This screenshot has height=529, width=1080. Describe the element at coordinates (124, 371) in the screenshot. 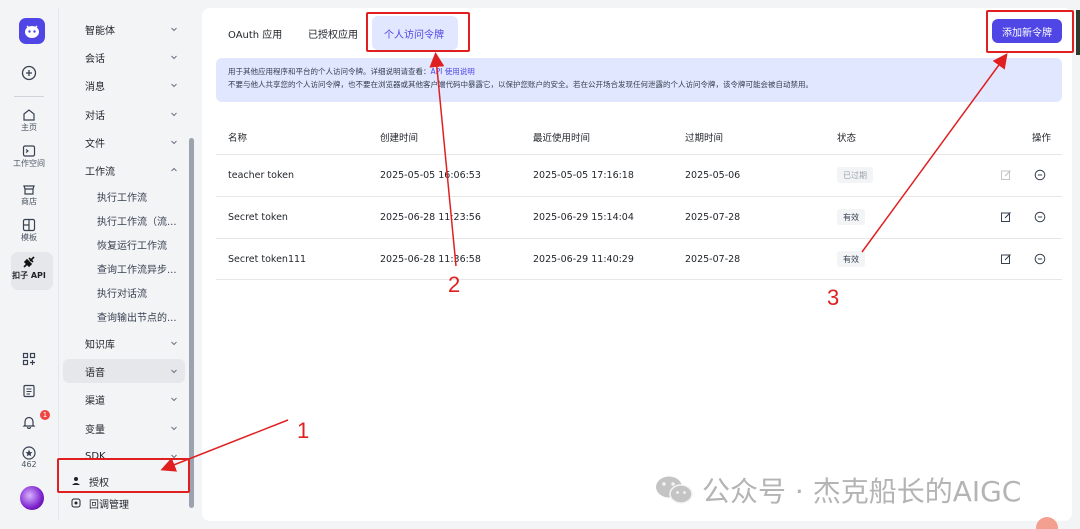

I see `nav-item-voice: 语音` at that location.